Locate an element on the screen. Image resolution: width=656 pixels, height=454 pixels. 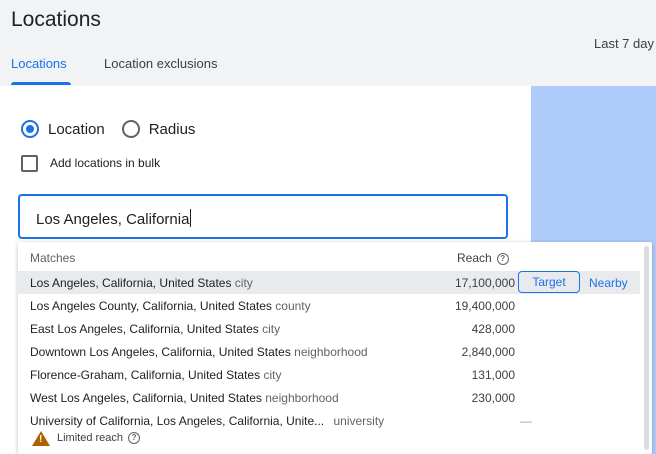
location-reach: 2,840,000 is located at coordinates (488, 352).